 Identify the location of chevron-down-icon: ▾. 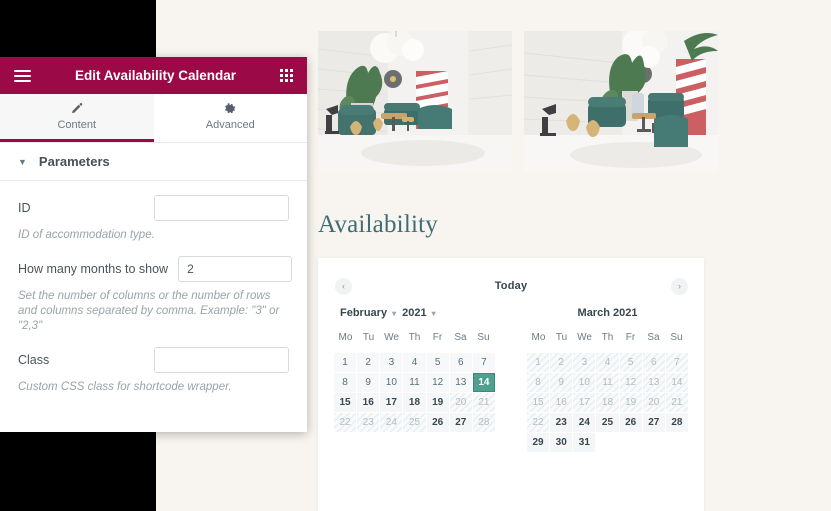
(433, 313).